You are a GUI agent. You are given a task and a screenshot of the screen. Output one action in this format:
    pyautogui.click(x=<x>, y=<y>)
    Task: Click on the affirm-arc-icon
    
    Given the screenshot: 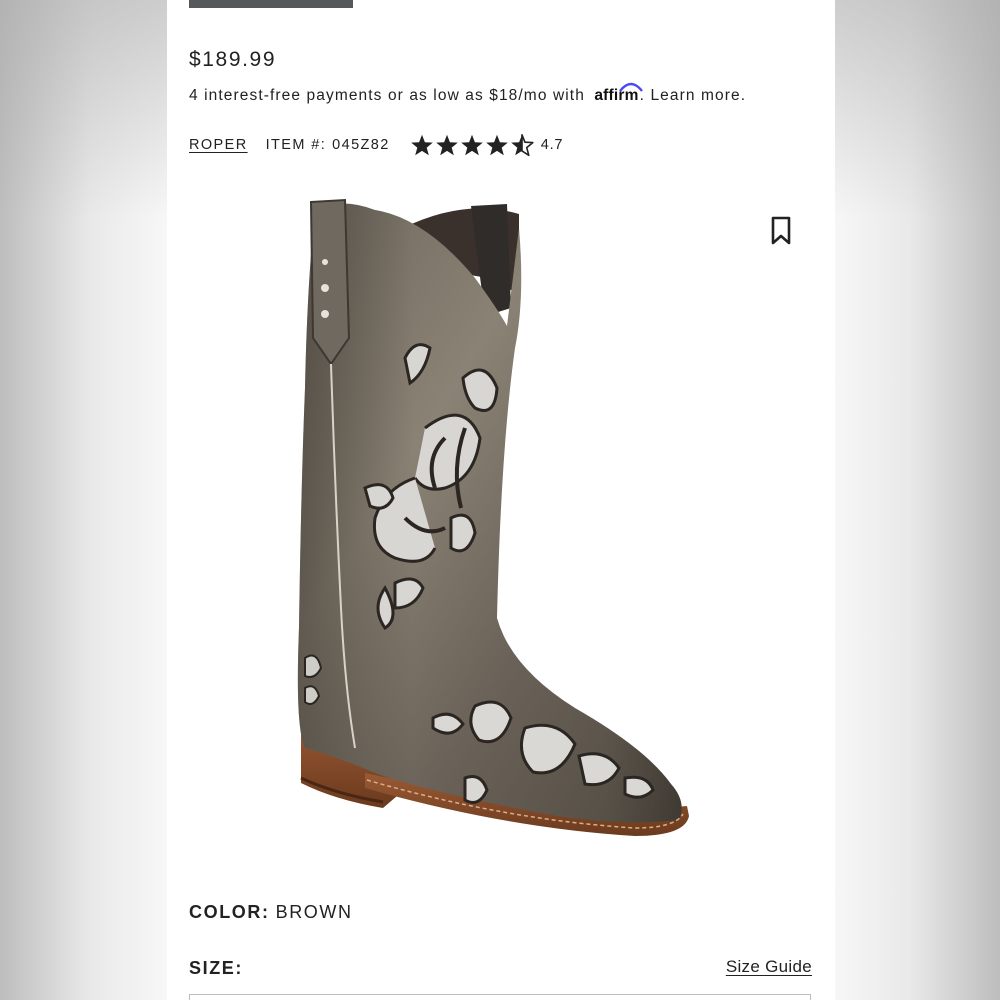 What is the action you would take?
    pyautogui.click(x=631, y=87)
    